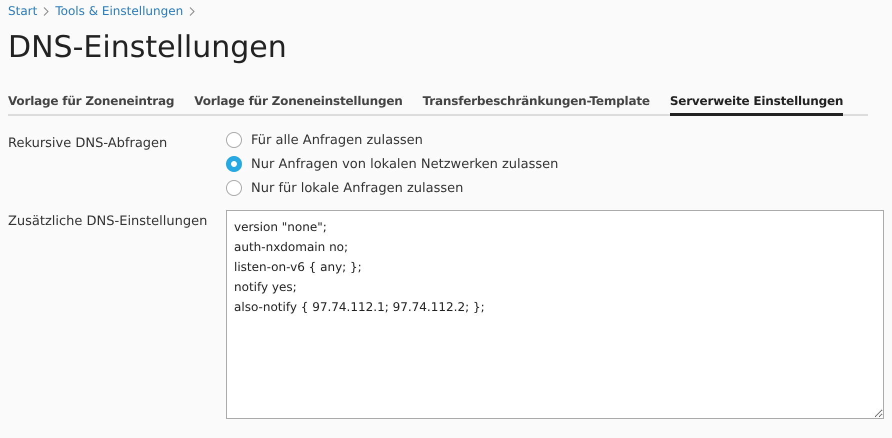 This screenshot has width=892, height=438. What do you see at coordinates (88, 144) in the screenshot?
I see `field-label: Rekursive DNS-Abfragen` at bounding box center [88, 144].